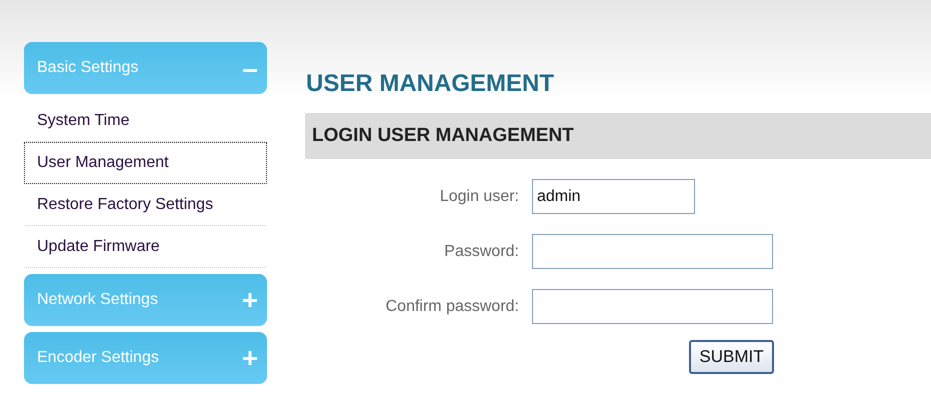 This screenshot has width=931, height=409. I want to click on text-field: admin, so click(613, 196).